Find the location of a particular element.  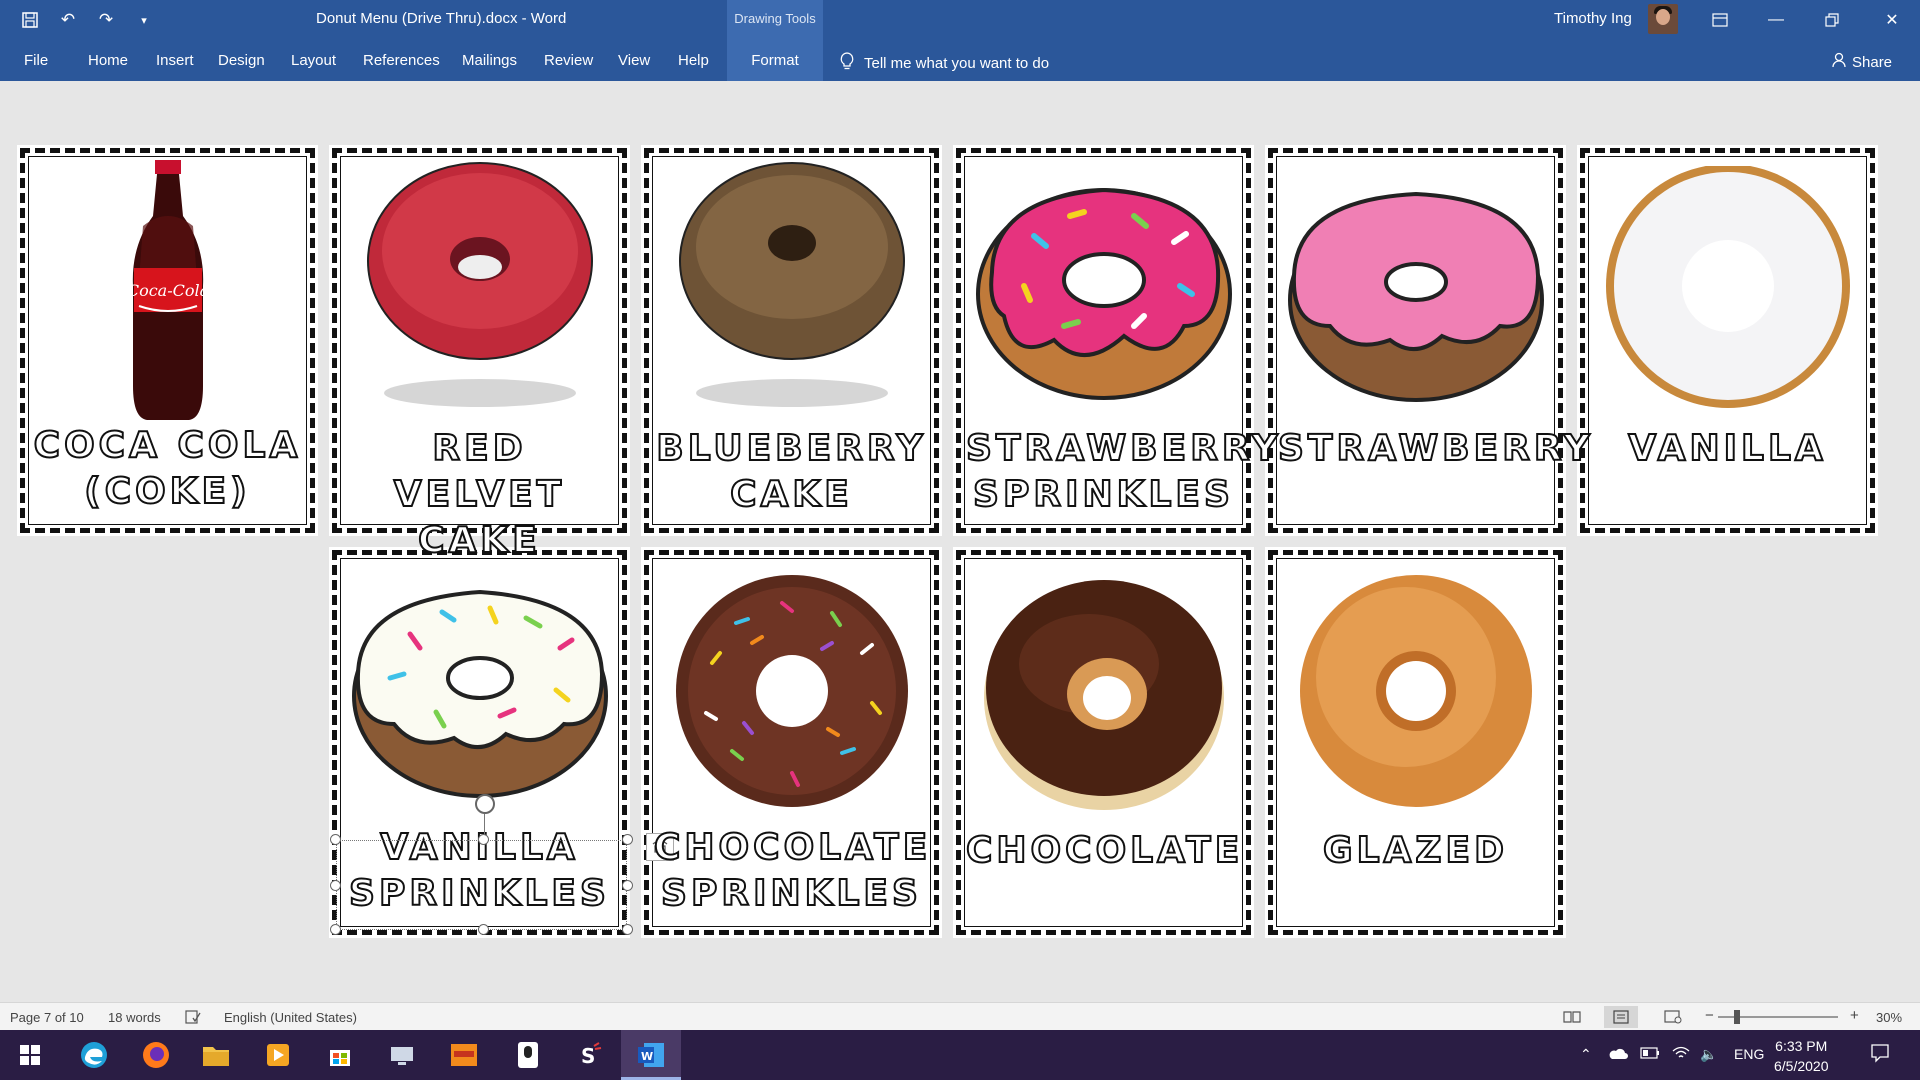

volume-icon: 🔈 is located at coordinates (1708, 1054).